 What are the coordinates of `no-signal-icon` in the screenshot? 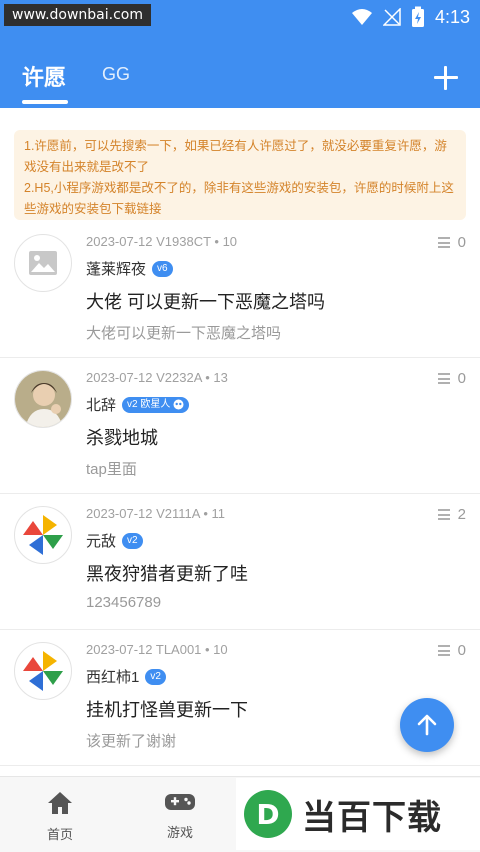 It's located at (391, 17).